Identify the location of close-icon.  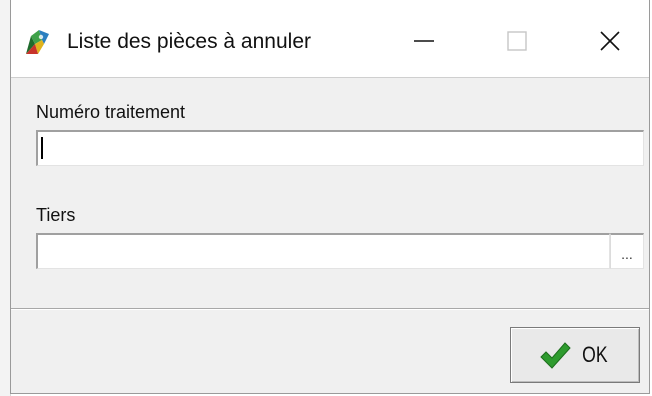
(610, 41).